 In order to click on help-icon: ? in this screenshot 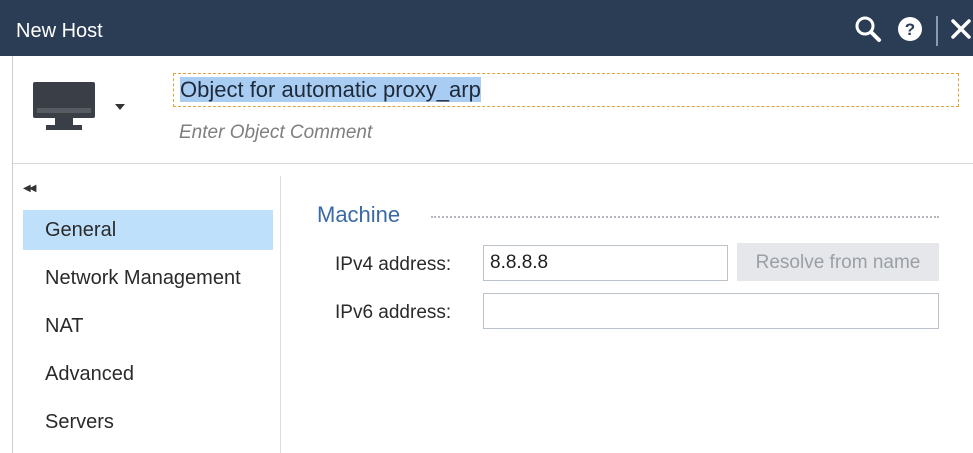, I will do `click(910, 29)`.